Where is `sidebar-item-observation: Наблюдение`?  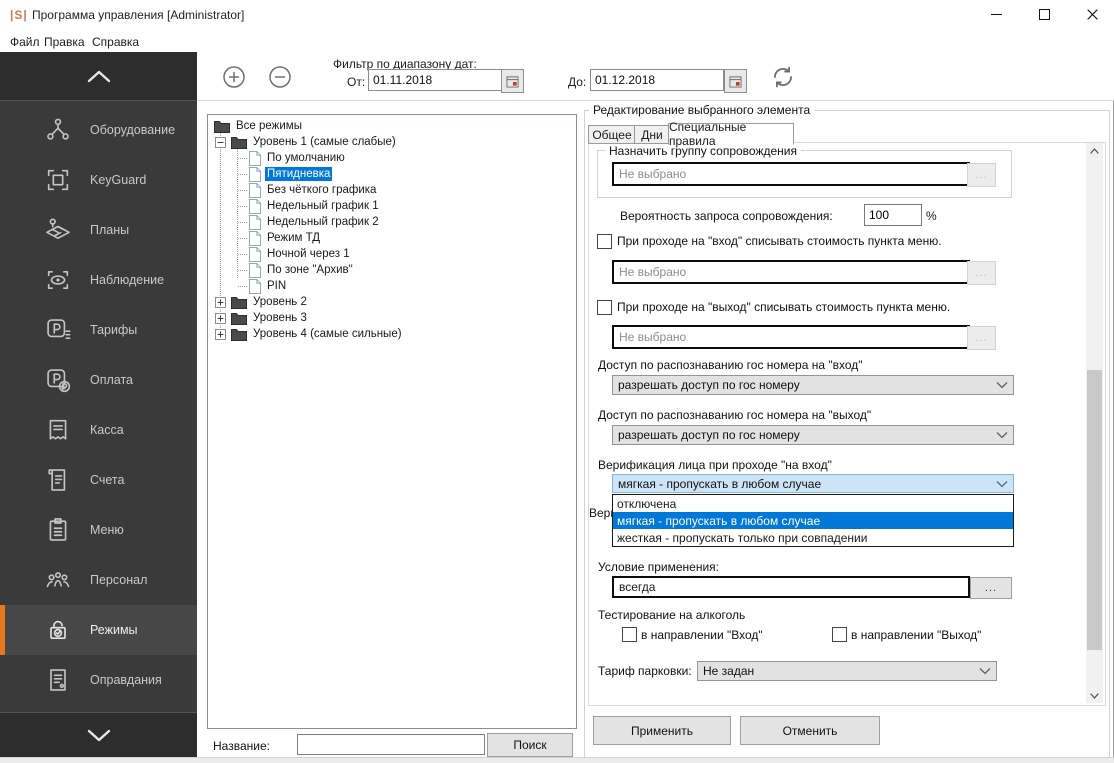 sidebar-item-observation: Наблюдение is located at coordinates (98, 280).